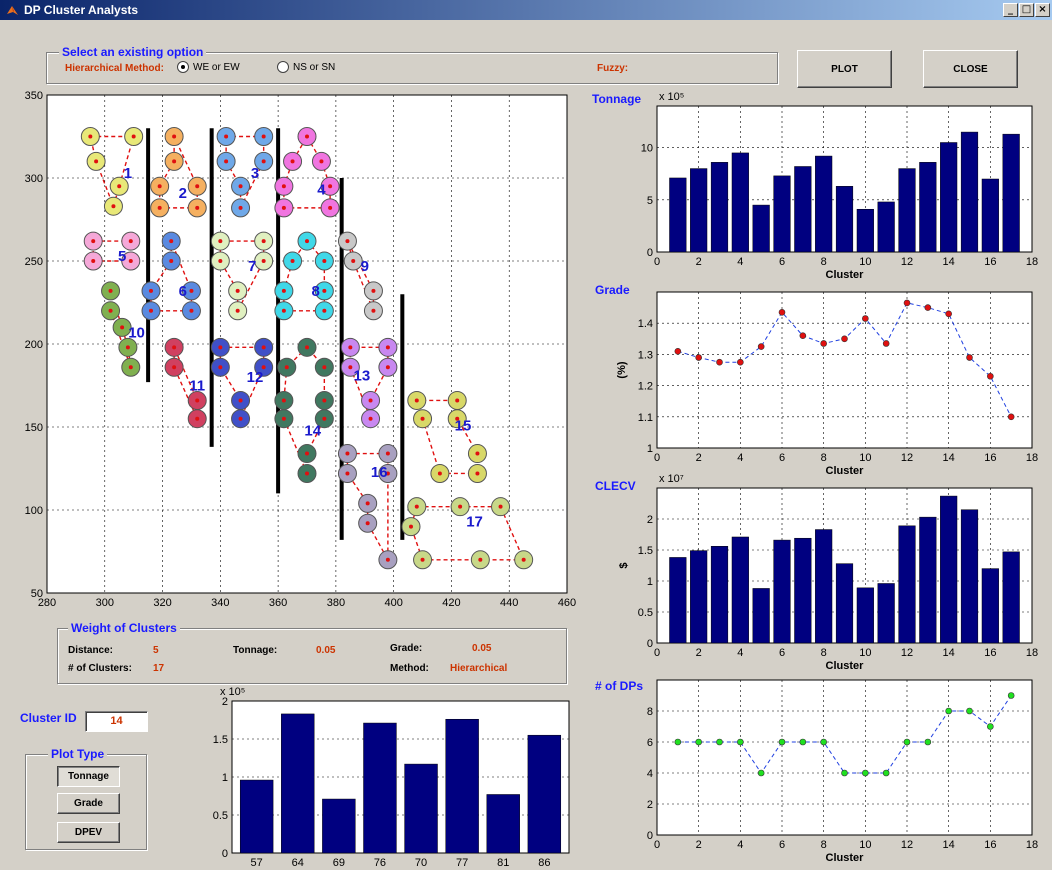  What do you see at coordinates (12, 10) in the screenshot?
I see `matlab-icon` at bounding box center [12, 10].